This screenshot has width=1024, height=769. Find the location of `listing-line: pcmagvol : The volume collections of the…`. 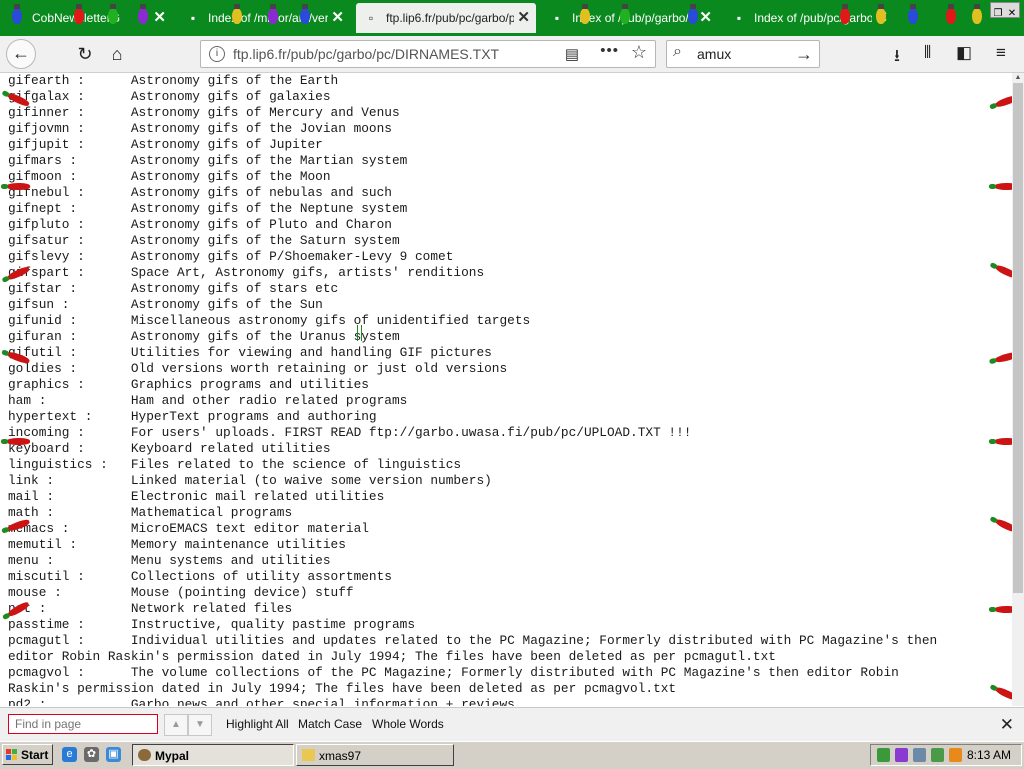

listing-line: pcmagvol : The volume collections of the… is located at coordinates (453, 672).